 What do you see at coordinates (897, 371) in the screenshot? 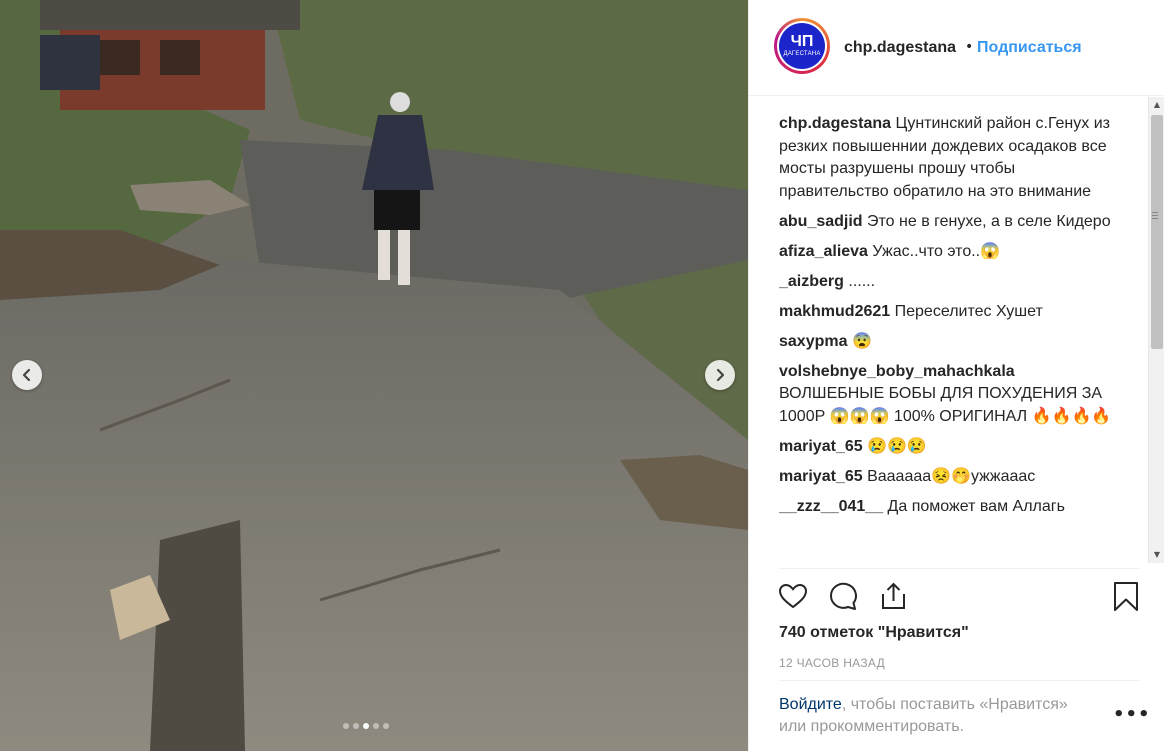
I see `comment-username: volshebnye_boby_mahachkala` at bounding box center [897, 371].